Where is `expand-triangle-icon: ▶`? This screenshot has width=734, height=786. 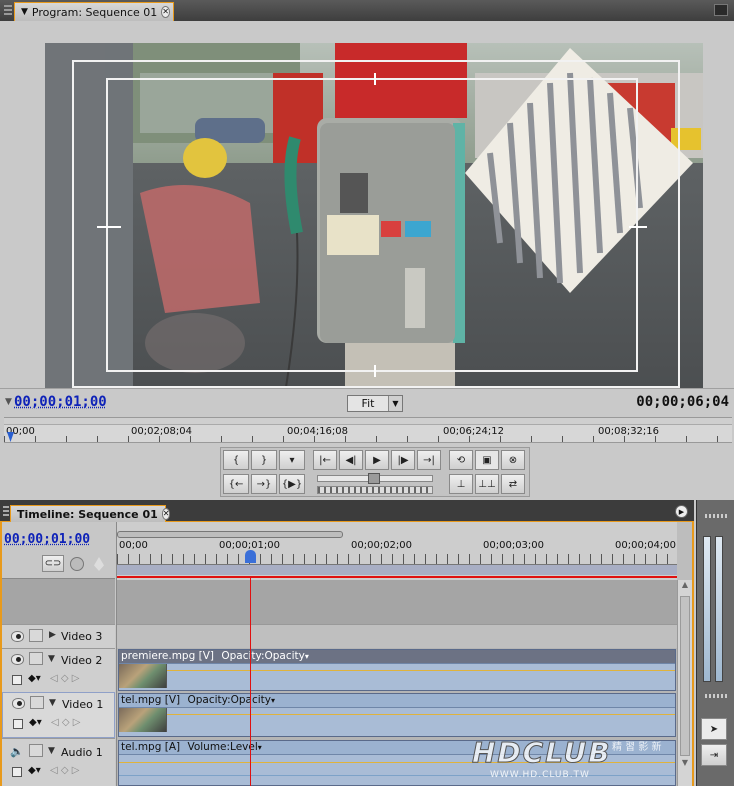 expand-triangle-icon: ▶ is located at coordinates (52, 635).